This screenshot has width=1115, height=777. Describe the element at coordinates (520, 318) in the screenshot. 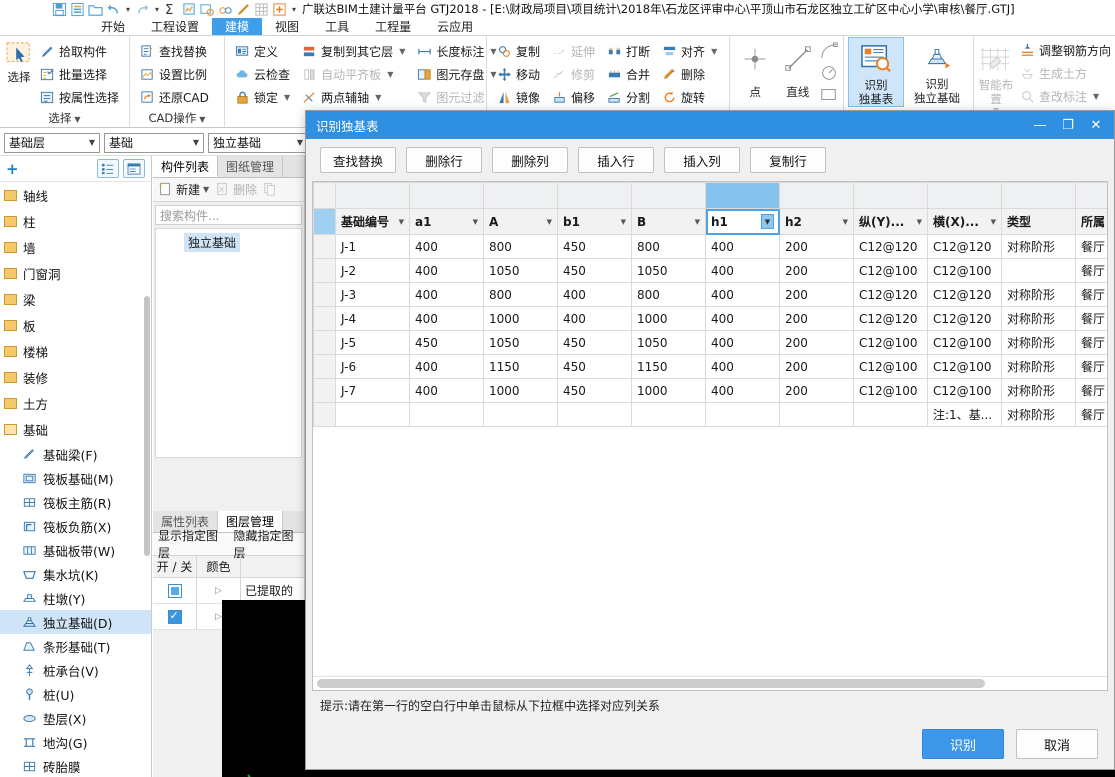

I see `cell-A: 1000` at that location.